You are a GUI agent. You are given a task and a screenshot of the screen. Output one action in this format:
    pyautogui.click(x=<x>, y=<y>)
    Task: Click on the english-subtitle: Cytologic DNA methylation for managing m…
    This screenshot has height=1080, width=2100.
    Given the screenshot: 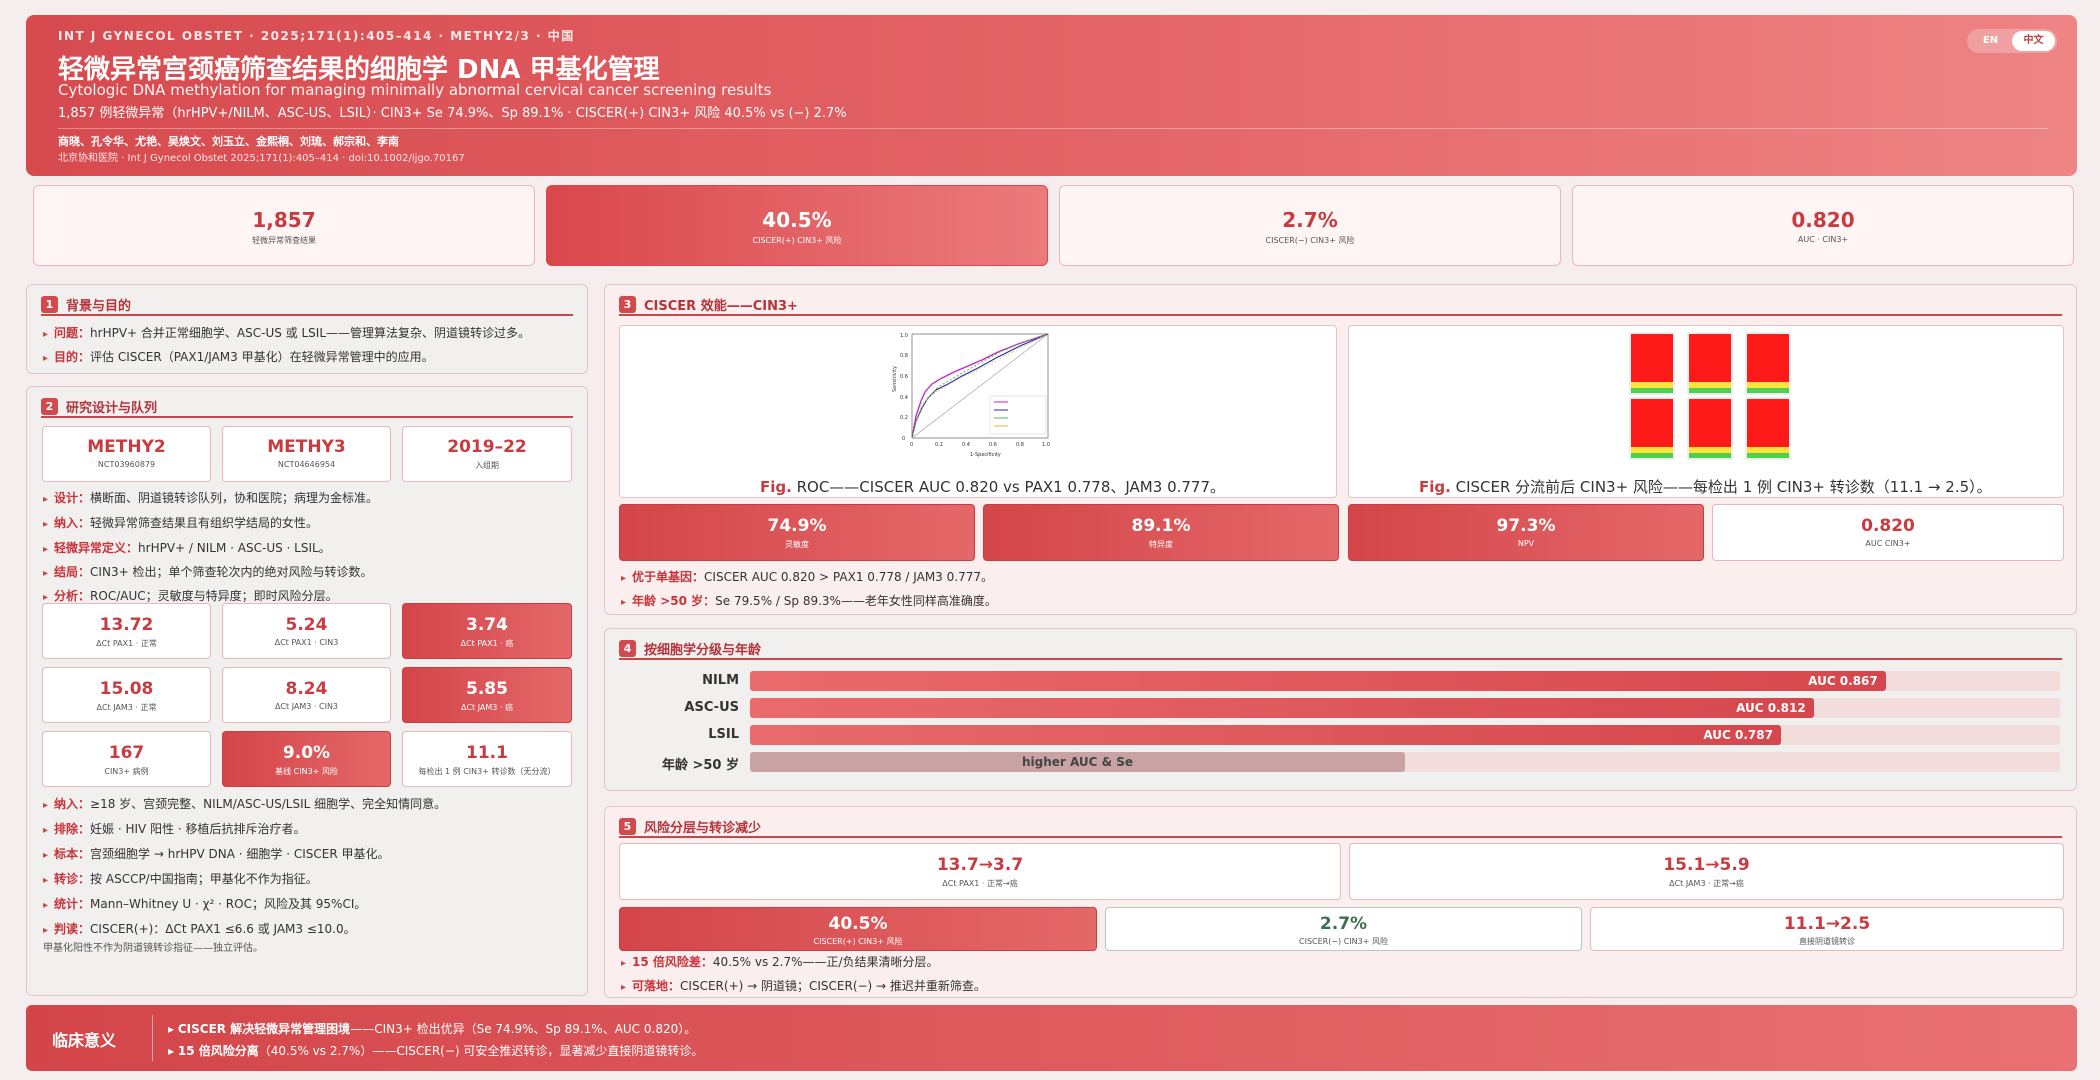 What is the action you would take?
    pyautogui.click(x=415, y=90)
    